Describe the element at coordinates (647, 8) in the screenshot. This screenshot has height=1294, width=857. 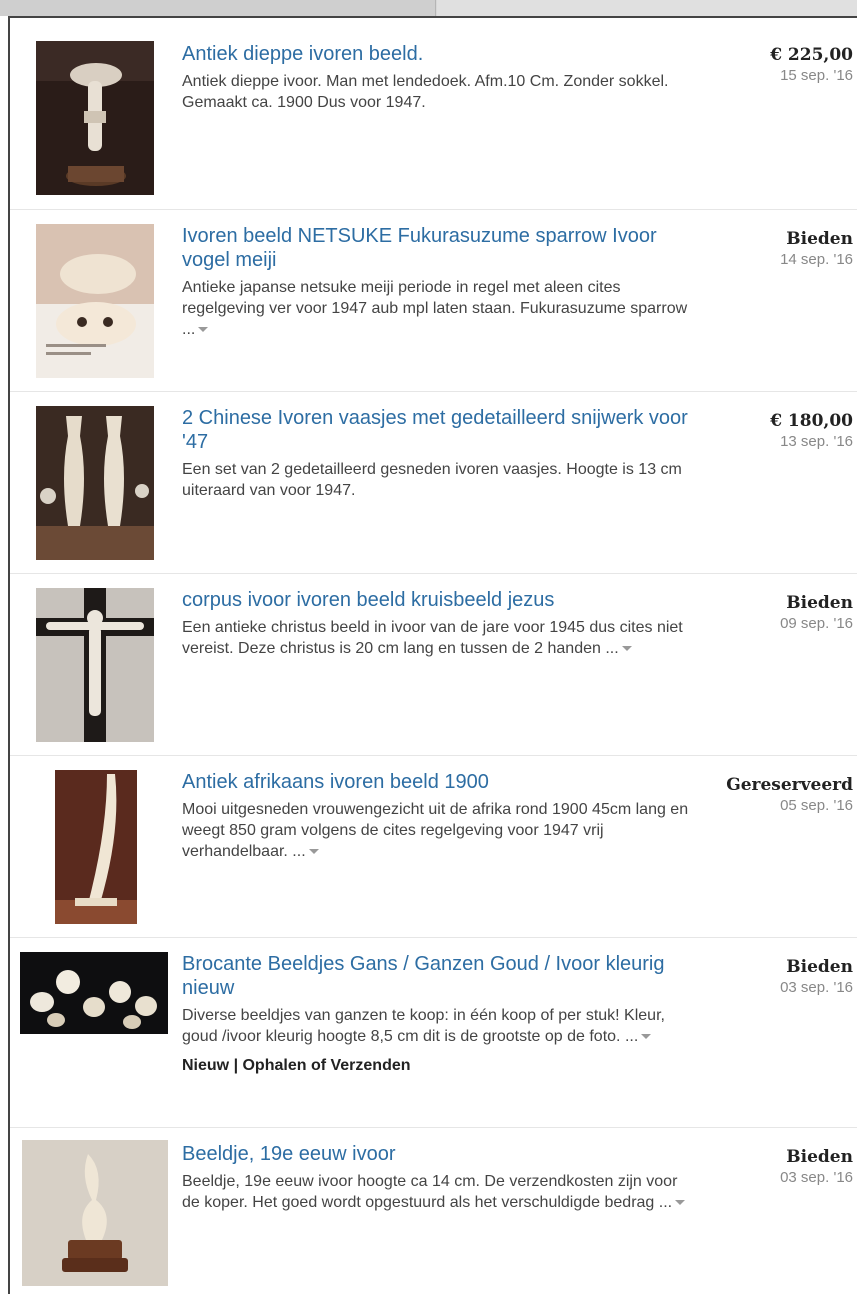
I see `tab-right` at that location.